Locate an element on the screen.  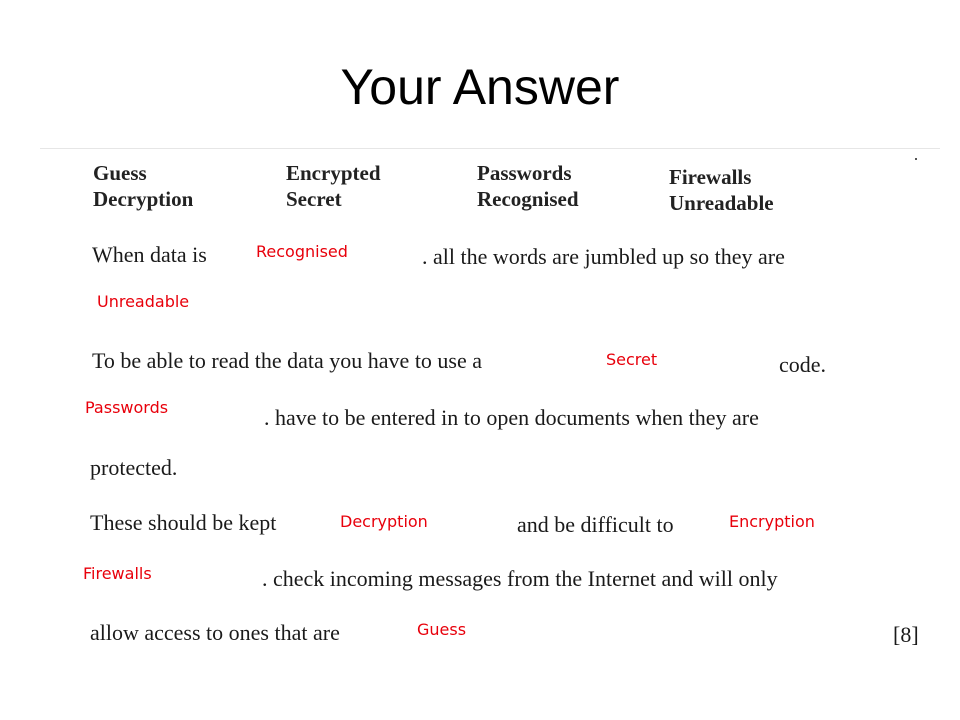
word-bank-word: Decryption is located at coordinates (143, 199).